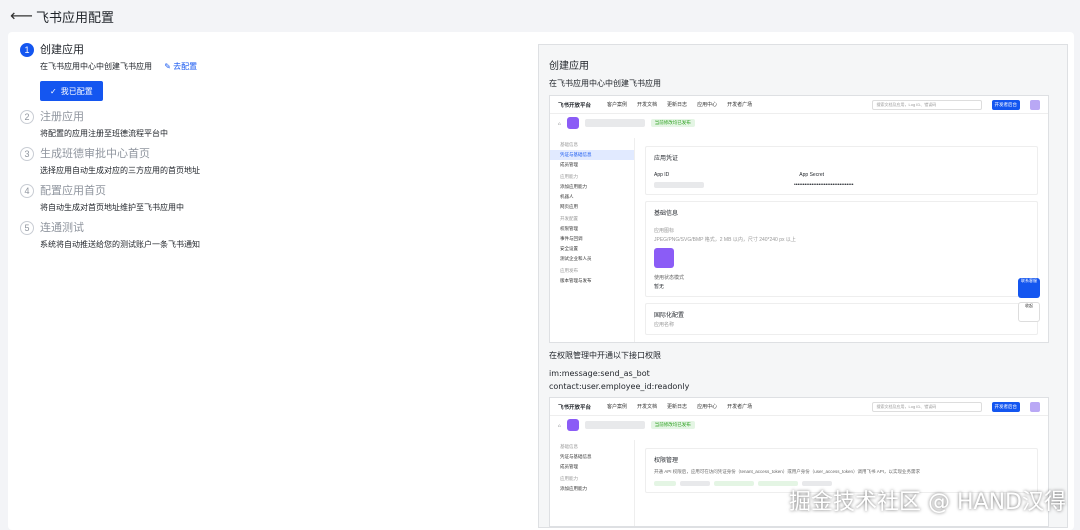 The width and height of the screenshot is (1080, 530). I want to click on shot-nav-item: 开发文档, so click(647, 407).